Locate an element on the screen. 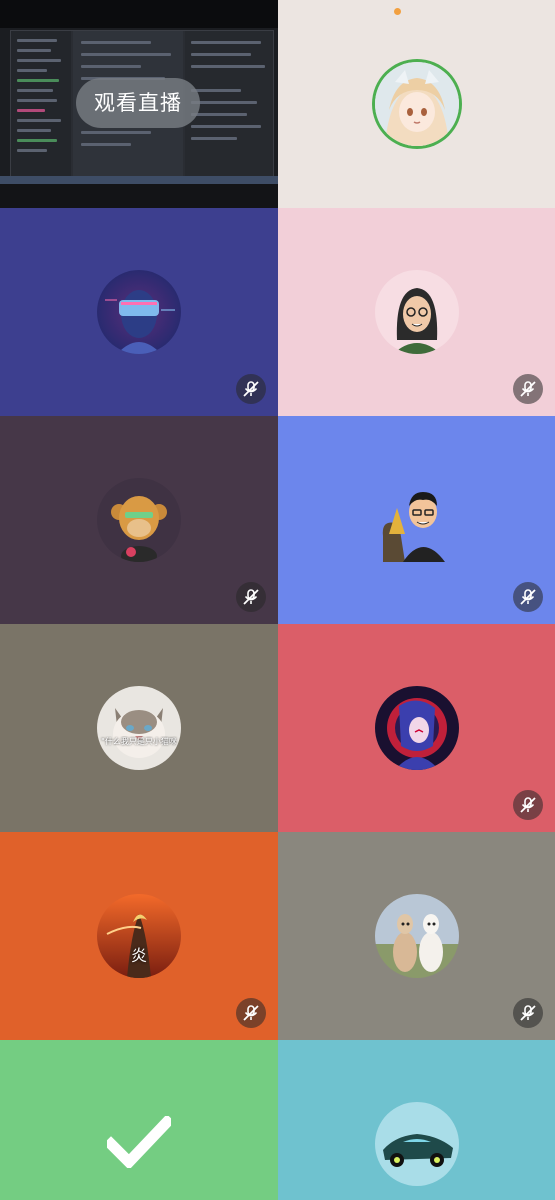 The image size is (555, 1200). participant-tile-alpacas is located at coordinates (416, 936).